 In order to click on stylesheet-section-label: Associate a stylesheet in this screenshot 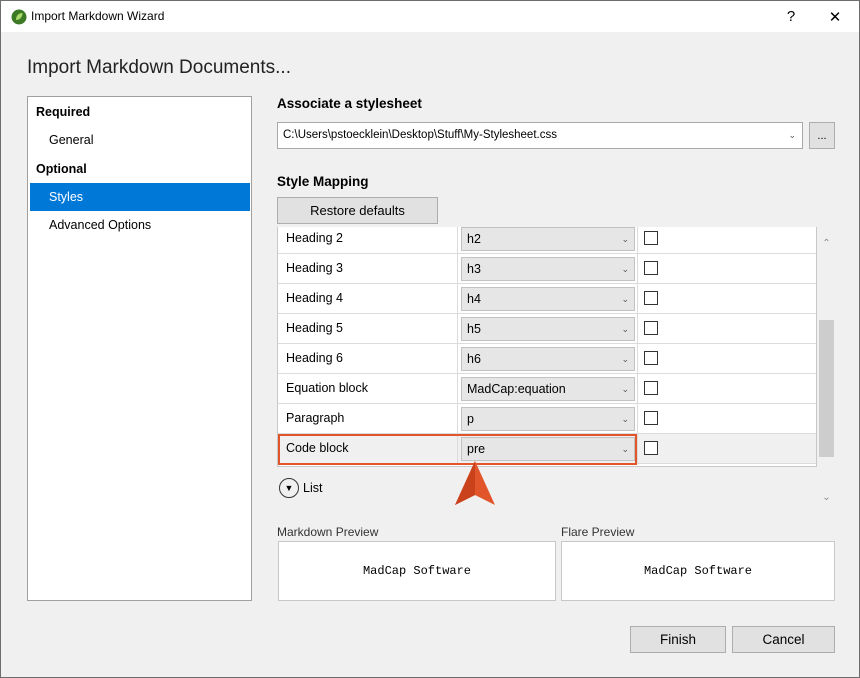, I will do `click(349, 103)`.